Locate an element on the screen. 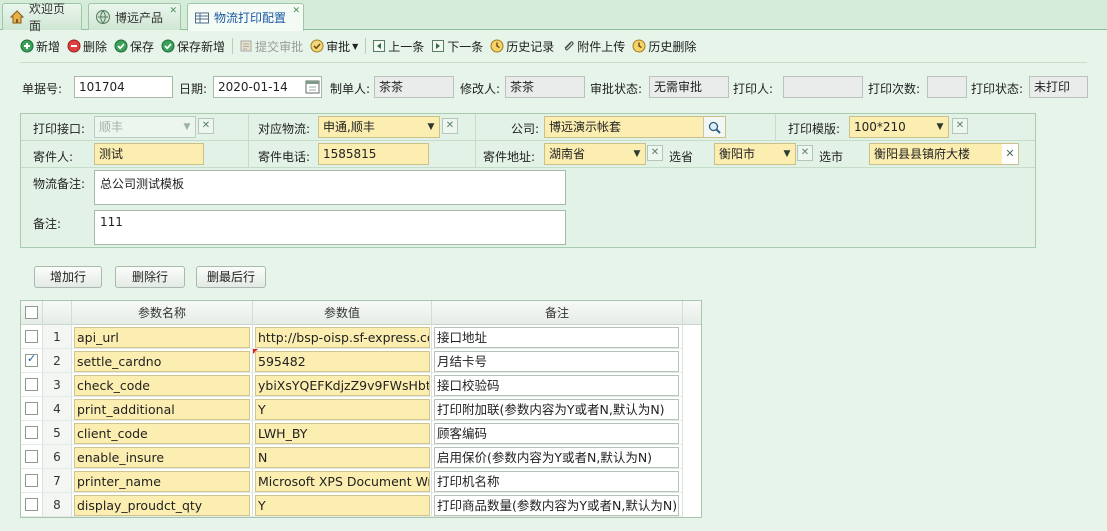  param-name-input: settle_cardno is located at coordinates (162, 361).